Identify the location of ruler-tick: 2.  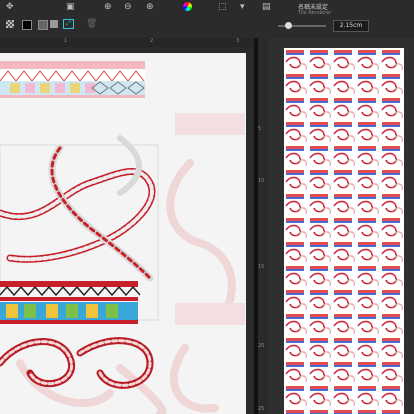
(152, 41).